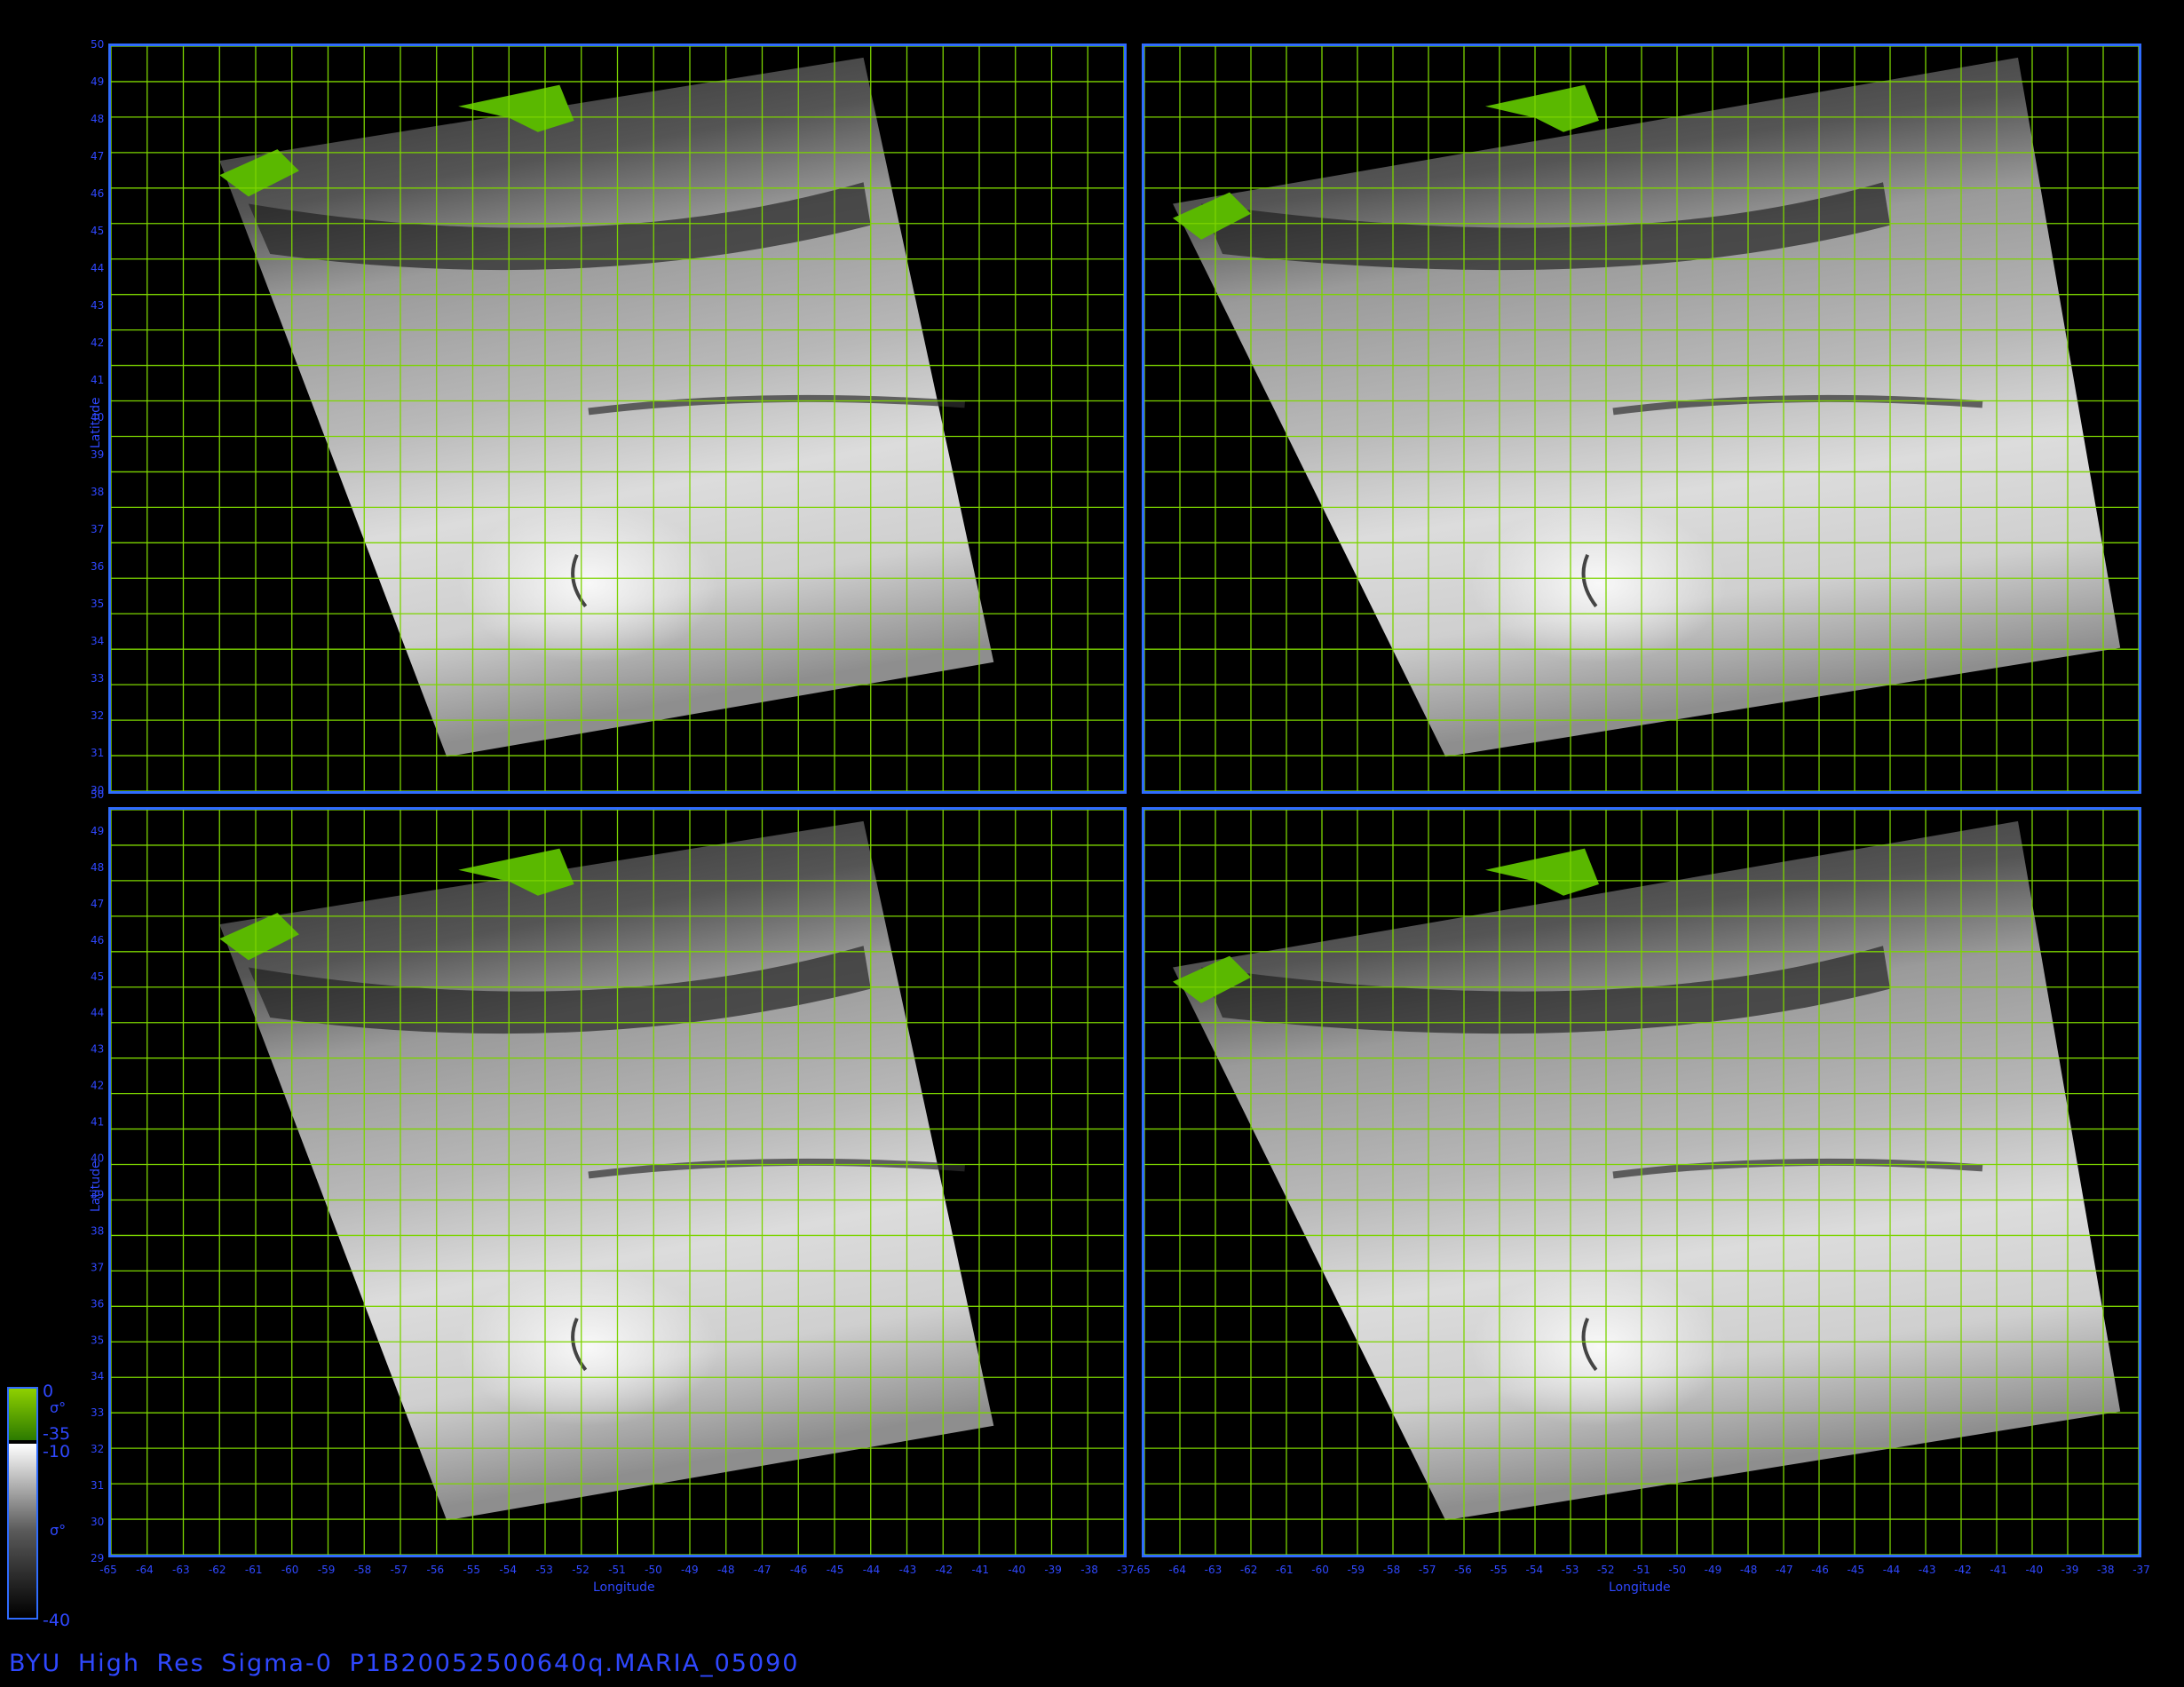  What do you see at coordinates (399, 1570) in the screenshot?
I see `longitude-tick-label: -57` at bounding box center [399, 1570].